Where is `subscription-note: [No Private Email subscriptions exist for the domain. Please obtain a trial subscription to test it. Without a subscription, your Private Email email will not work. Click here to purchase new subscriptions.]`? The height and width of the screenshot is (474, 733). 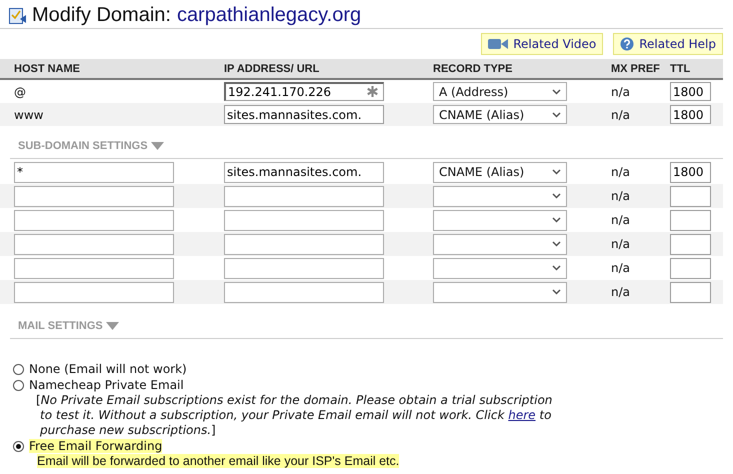 subscription-note: [No Private Email subscriptions exist for the domain. Please obtain a trial subscription to test it. Without a subscription, your Private Email email will not work. Click here to purchase new subscriptions.] is located at coordinates (295, 415).